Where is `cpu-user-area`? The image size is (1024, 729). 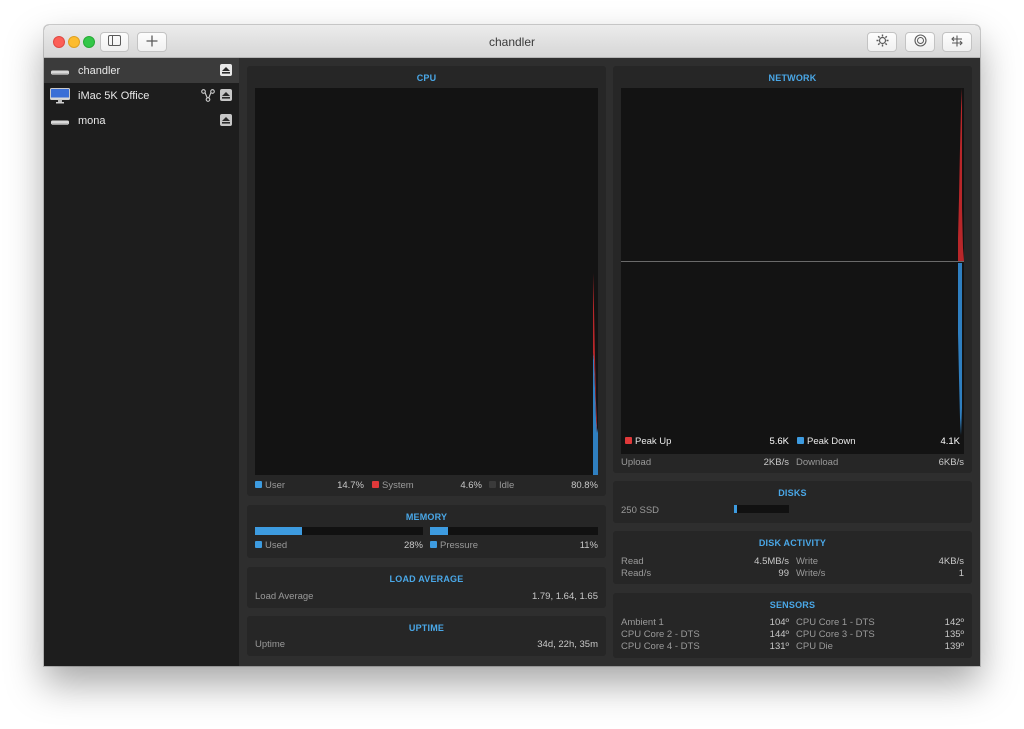
cpu-user-area is located at coordinates (595, 414).